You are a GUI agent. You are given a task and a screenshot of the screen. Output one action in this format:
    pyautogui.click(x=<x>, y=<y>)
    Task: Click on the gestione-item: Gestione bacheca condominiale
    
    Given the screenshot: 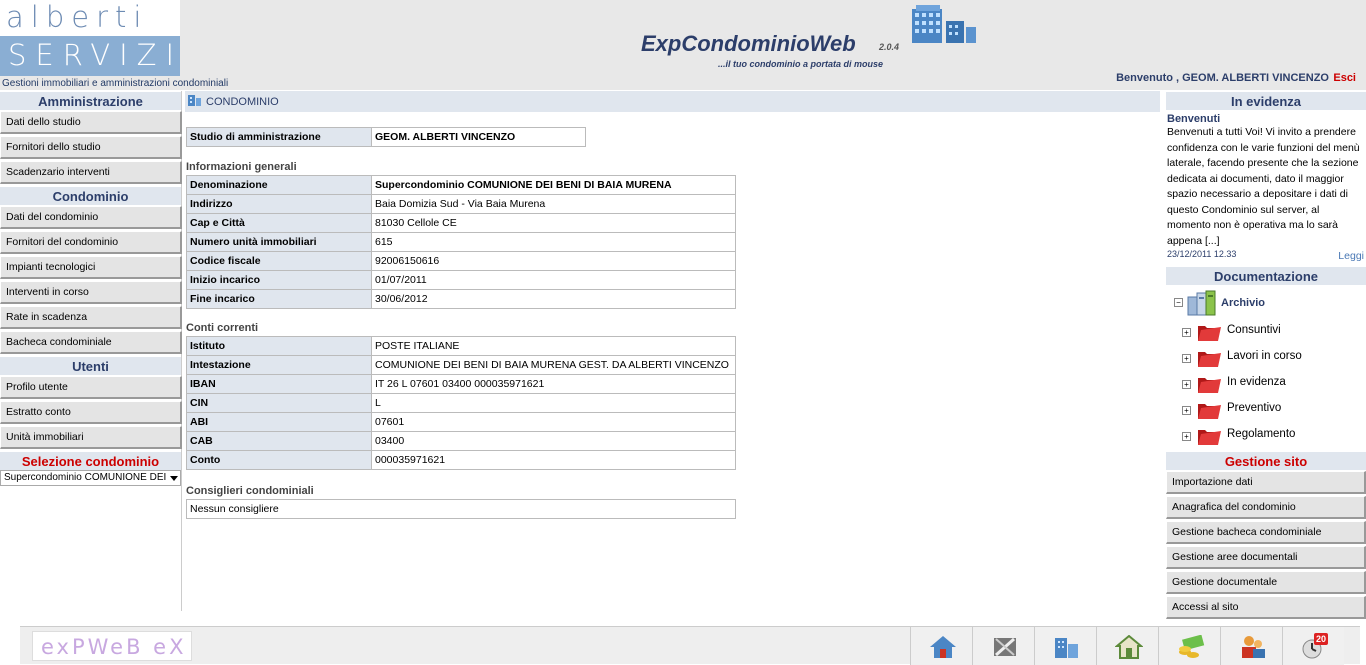 What is the action you would take?
    pyautogui.click(x=1266, y=532)
    